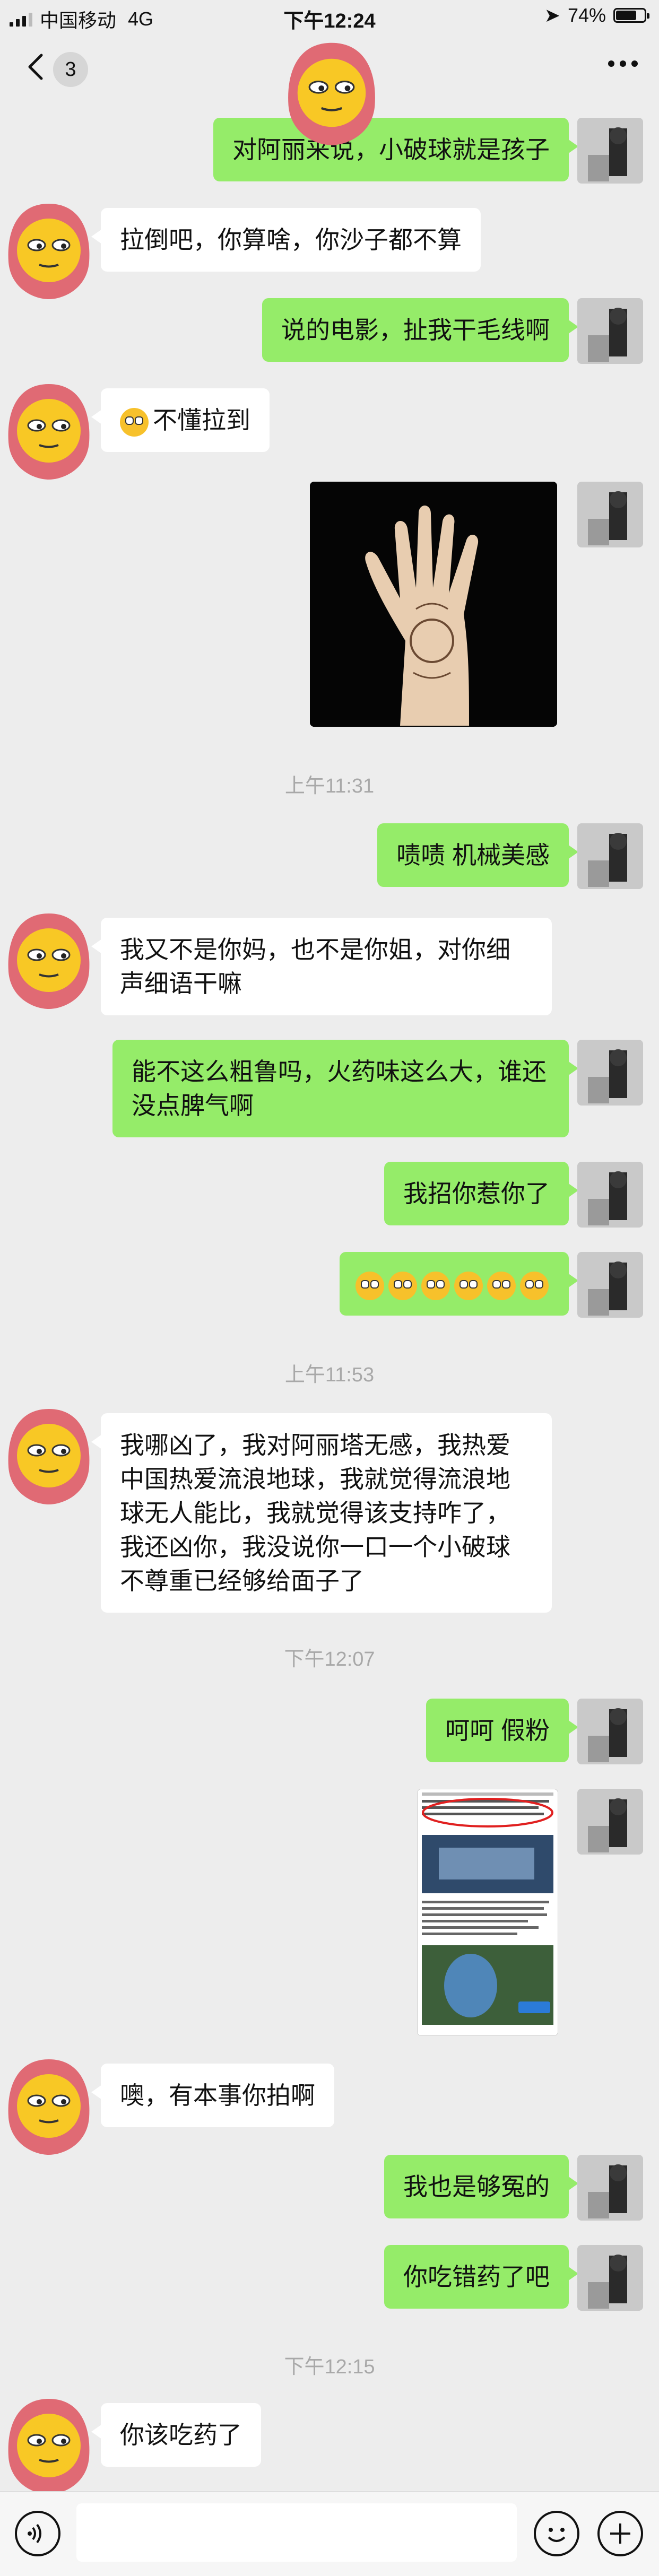  What do you see at coordinates (623, 64) in the screenshot?
I see `more-icon` at bounding box center [623, 64].